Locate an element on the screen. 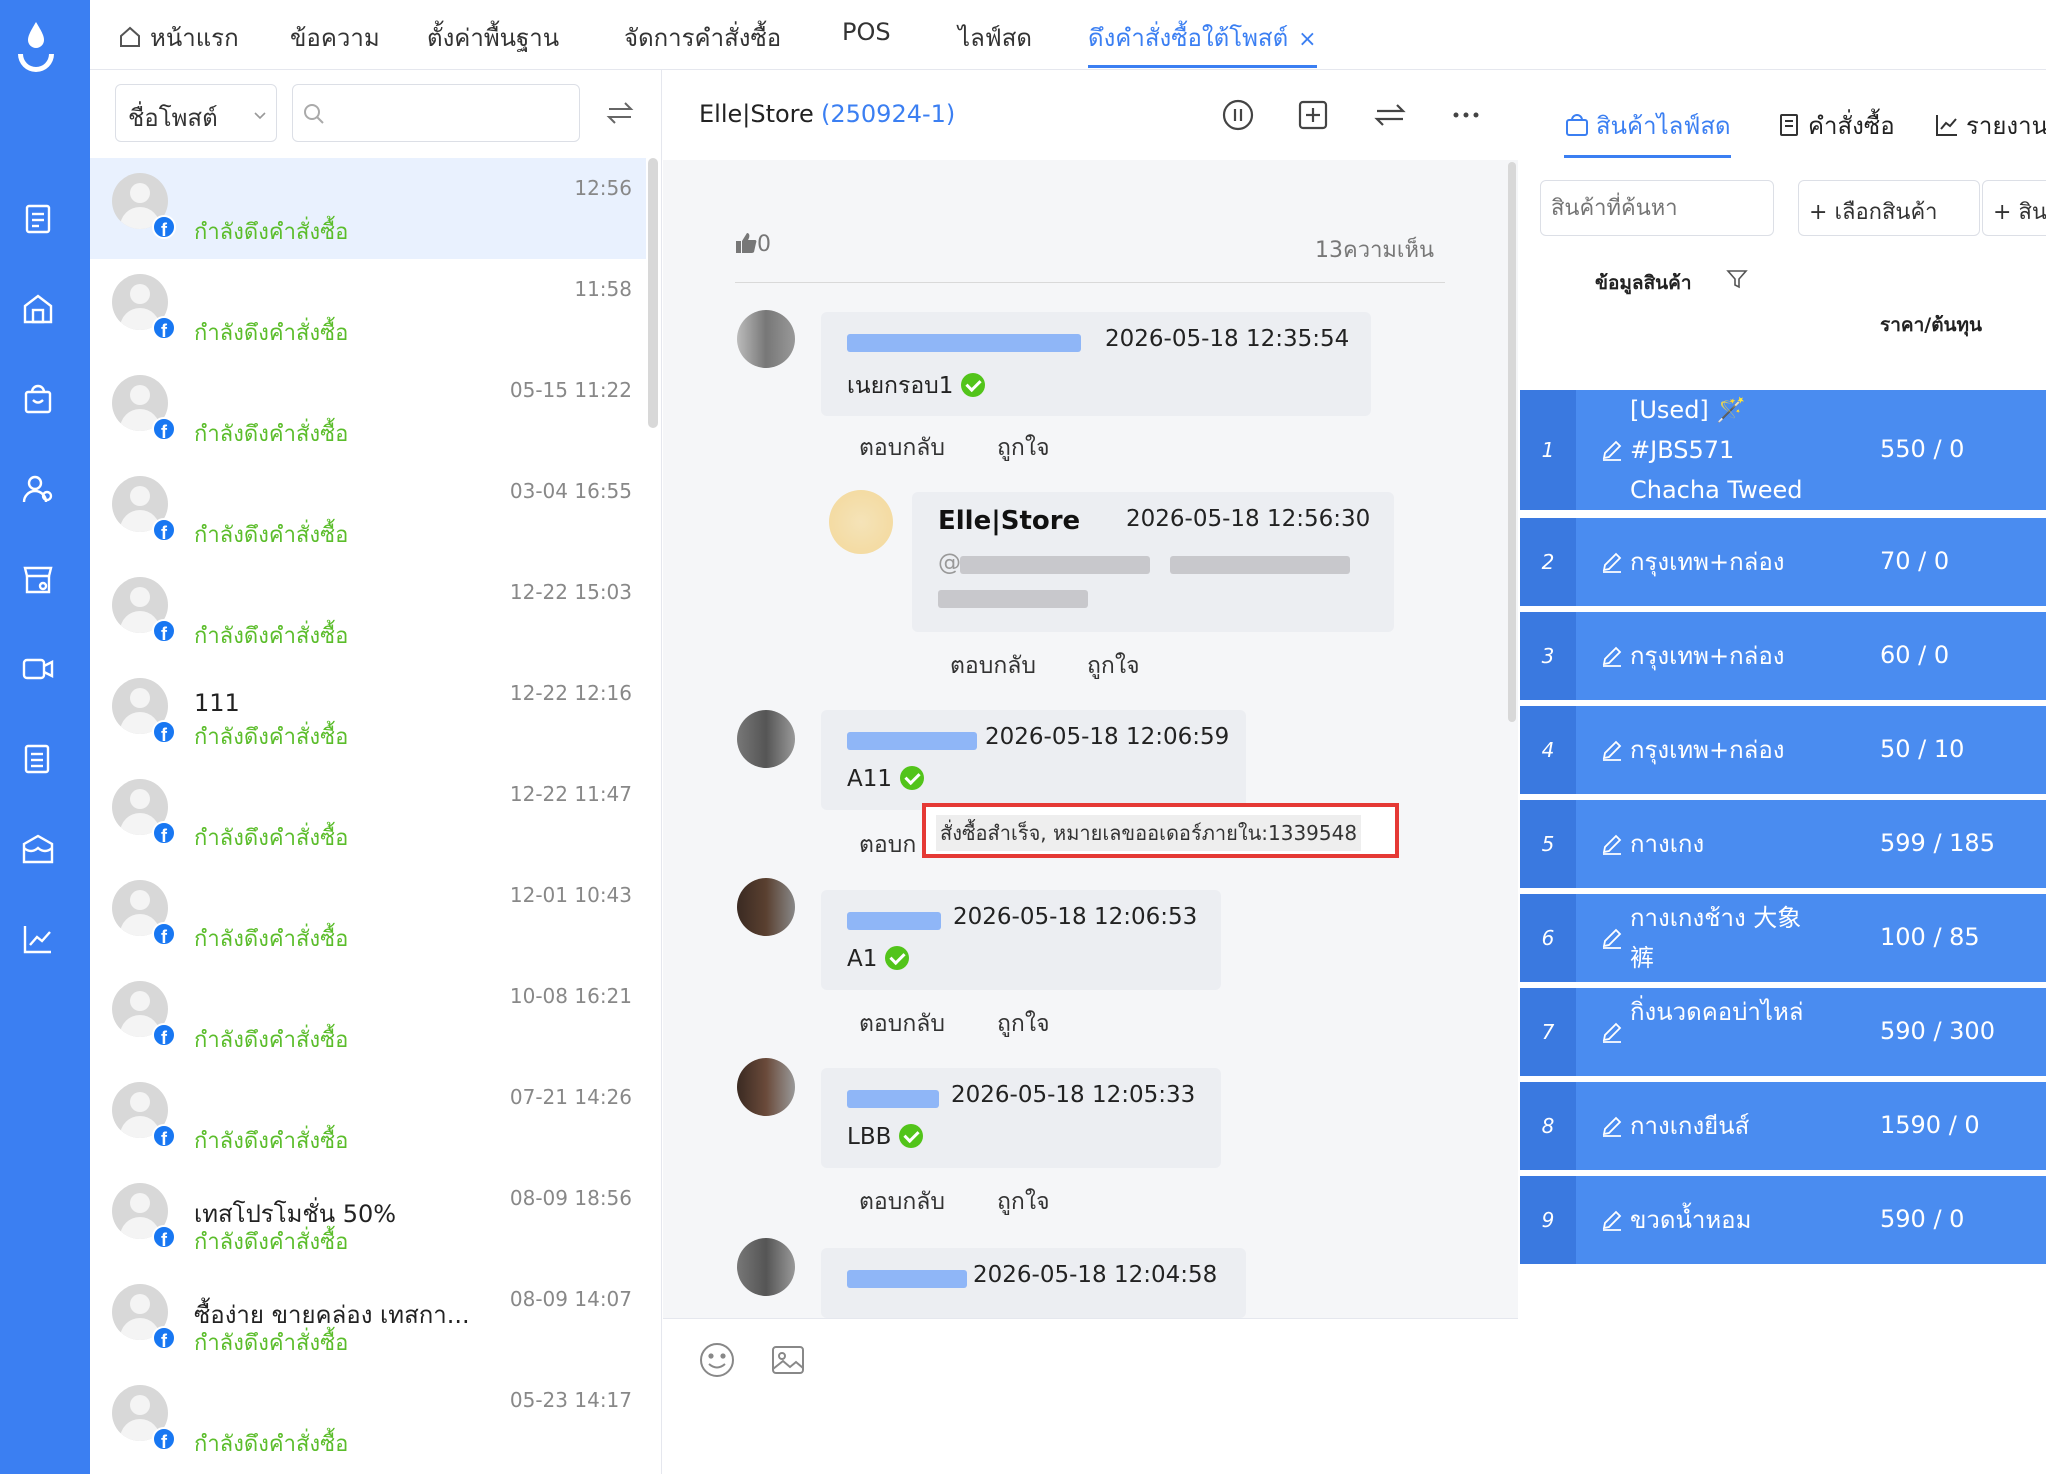  tab-home: หน้าแรก is located at coordinates (178, 43).